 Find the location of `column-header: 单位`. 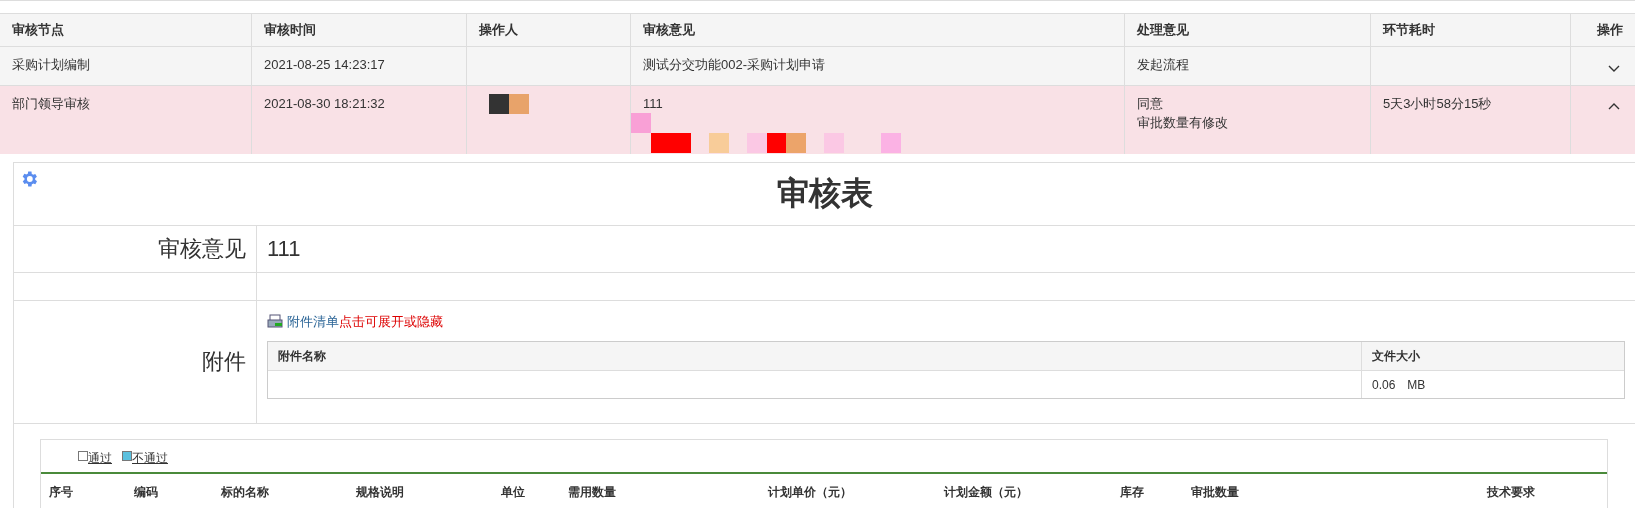

column-header: 单位 is located at coordinates (513, 492).